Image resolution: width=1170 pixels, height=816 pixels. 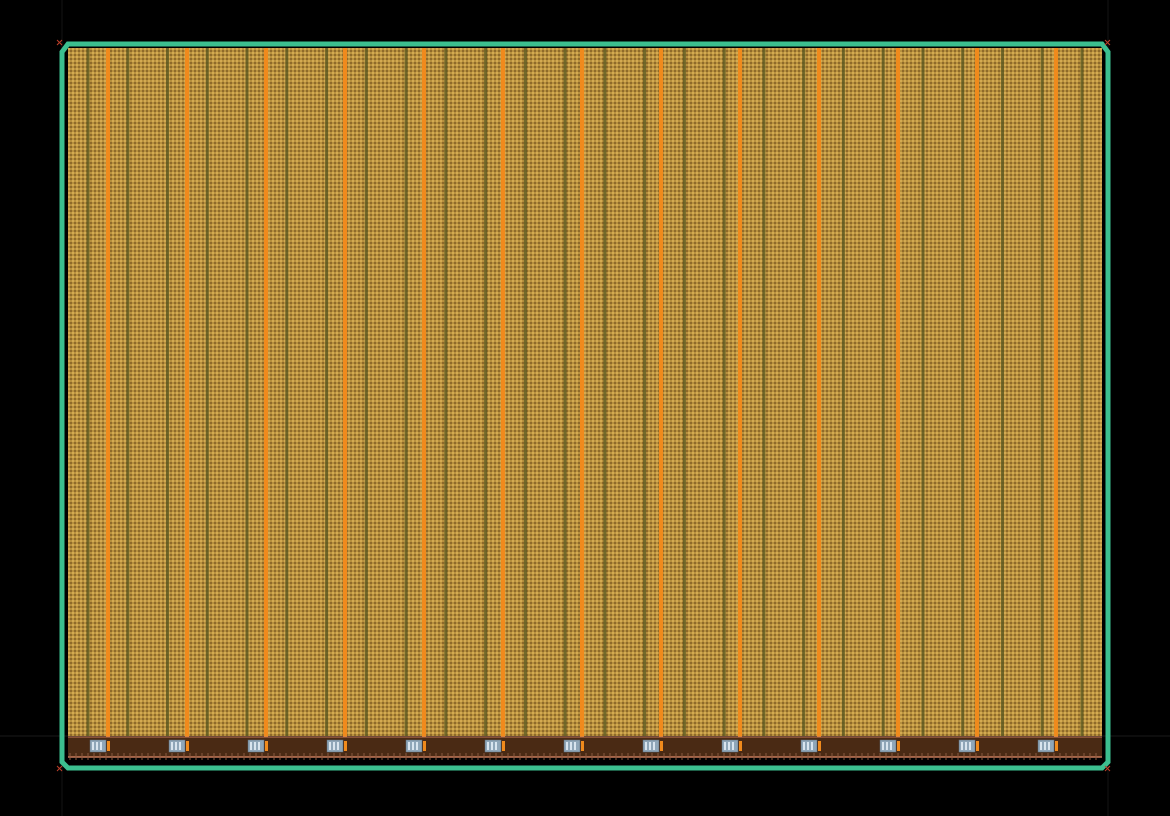 I want to click on corner-marker-top-left, so click(x=59, y=42).